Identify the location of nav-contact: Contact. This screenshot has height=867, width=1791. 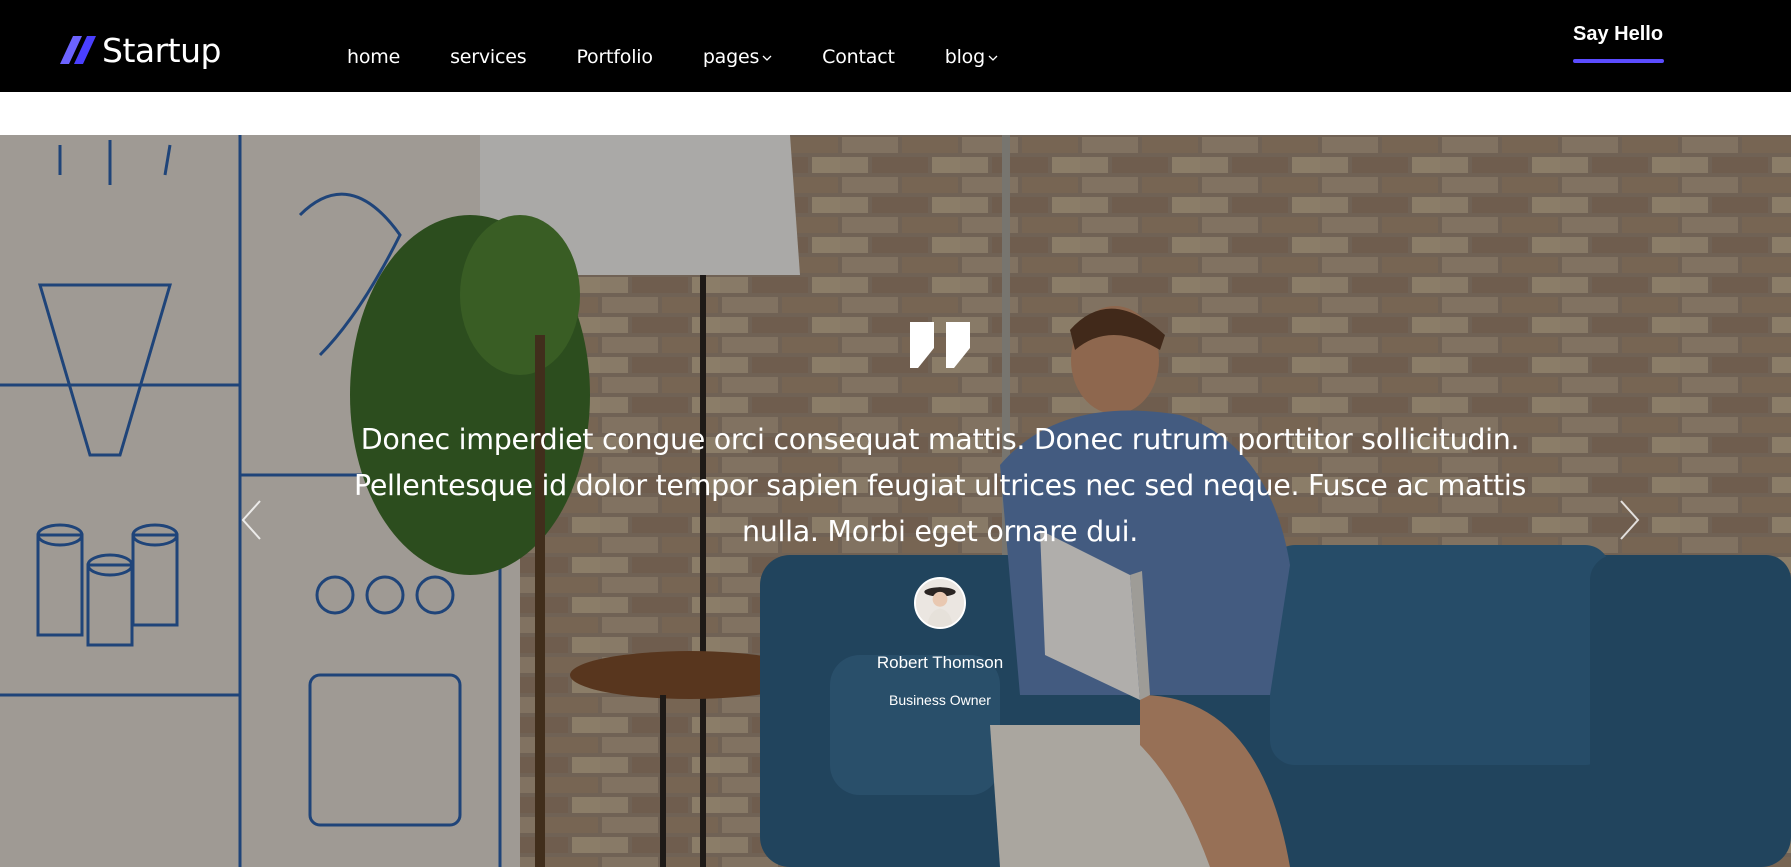
(858, 57).